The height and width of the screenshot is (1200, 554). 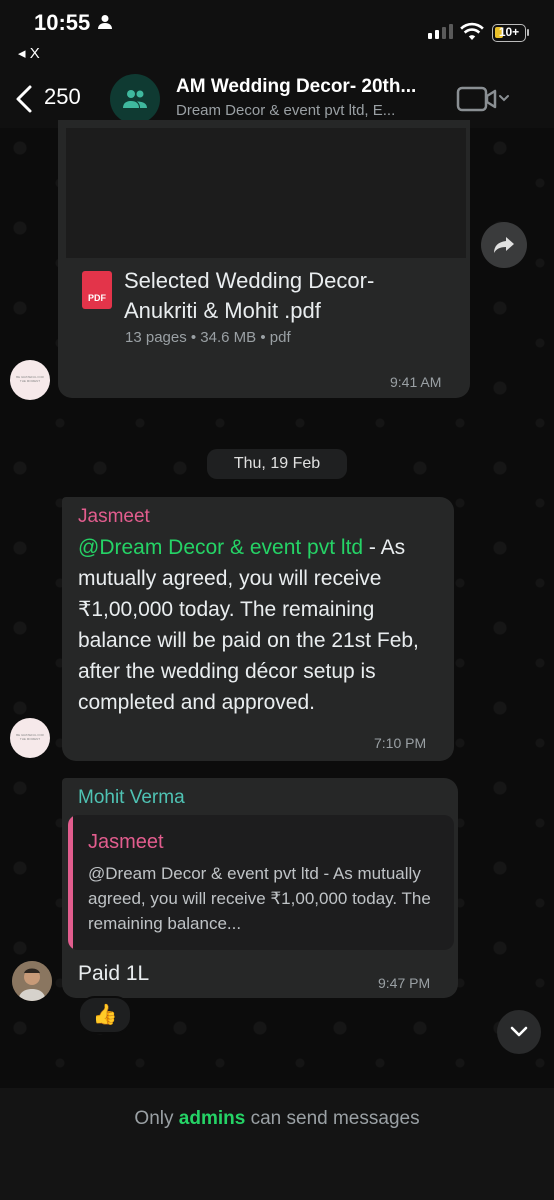 I want to click on composer-restricted-bar: Only admins can send messages, so click(x=277, y=1144).